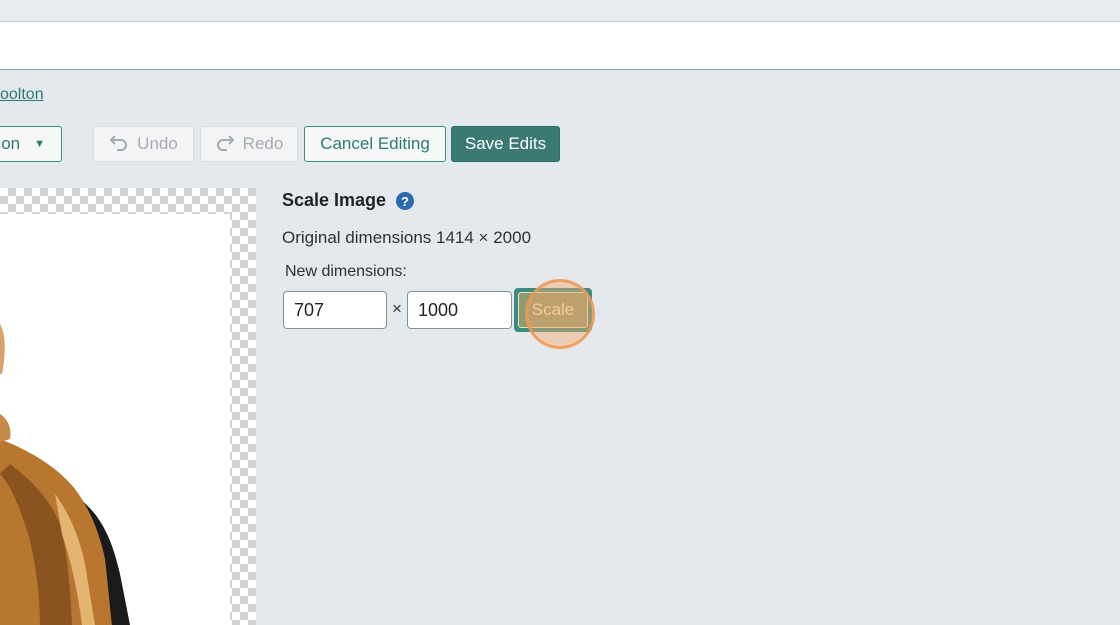 This screenshot has width=1120, height=625. I want to click on undo-label: Undo, so click(157, 143).